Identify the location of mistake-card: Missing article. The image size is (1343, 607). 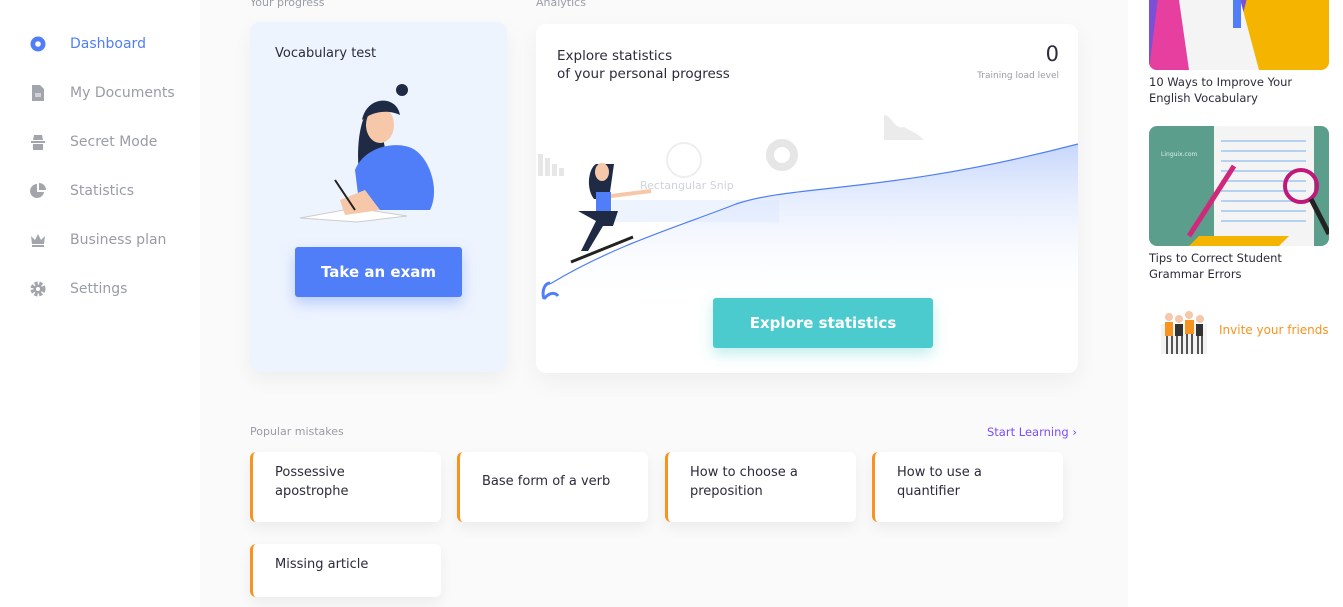
(345, 570).